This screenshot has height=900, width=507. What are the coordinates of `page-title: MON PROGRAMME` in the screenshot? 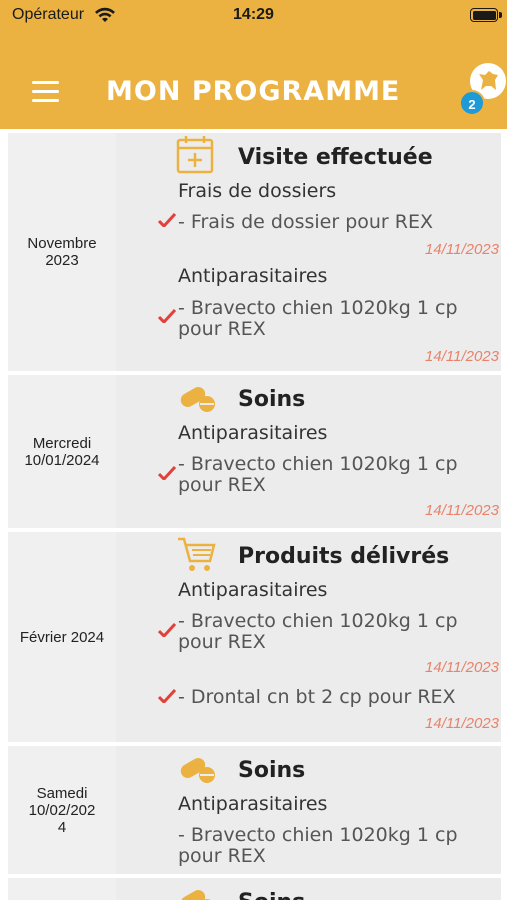 It's located at (253, 91).